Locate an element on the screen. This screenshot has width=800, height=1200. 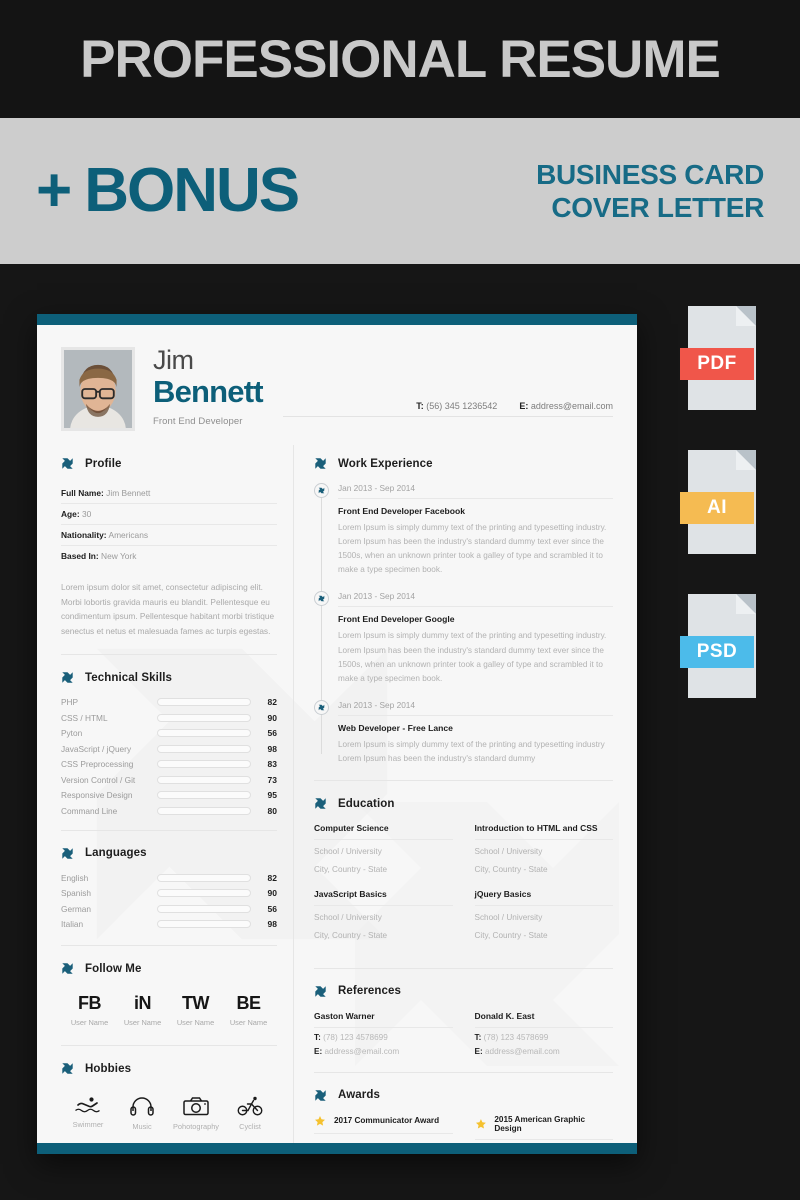
resume-bottom-accent-bar is located at coordinates (337, 1148).